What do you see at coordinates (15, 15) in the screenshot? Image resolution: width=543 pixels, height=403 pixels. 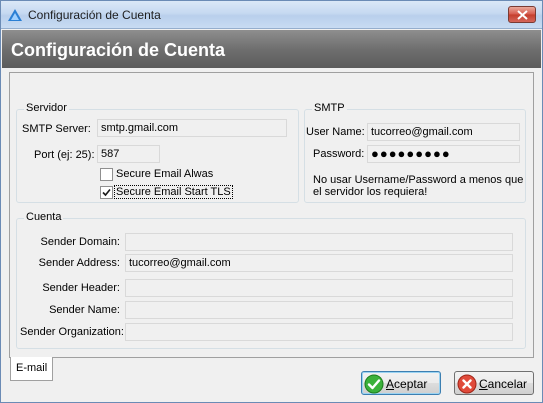 I see `app-logo-icon` at bounding box center [15, 15].